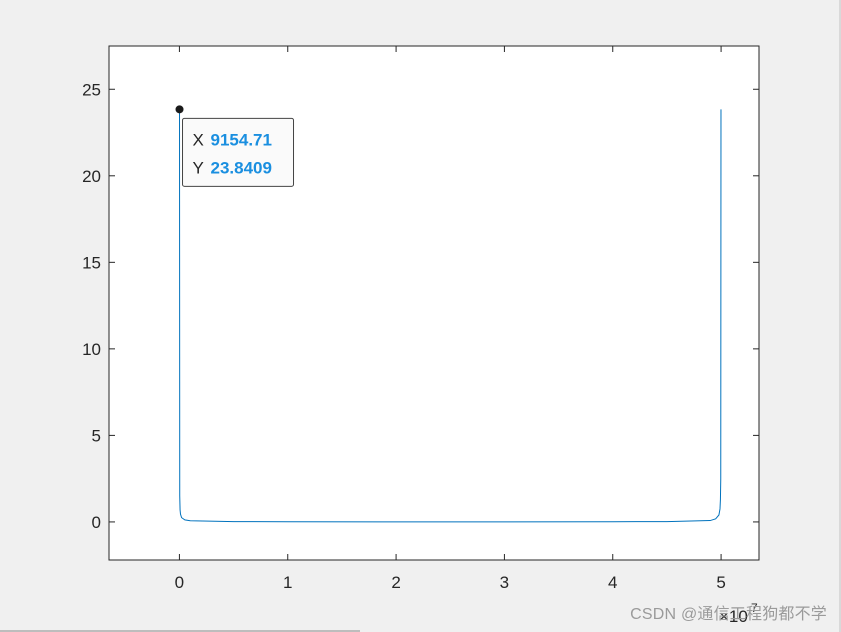 Image resolution: width=841 pixels, height=632 pixels. I want to click on x-tick-label: 4, so click(612, 582).